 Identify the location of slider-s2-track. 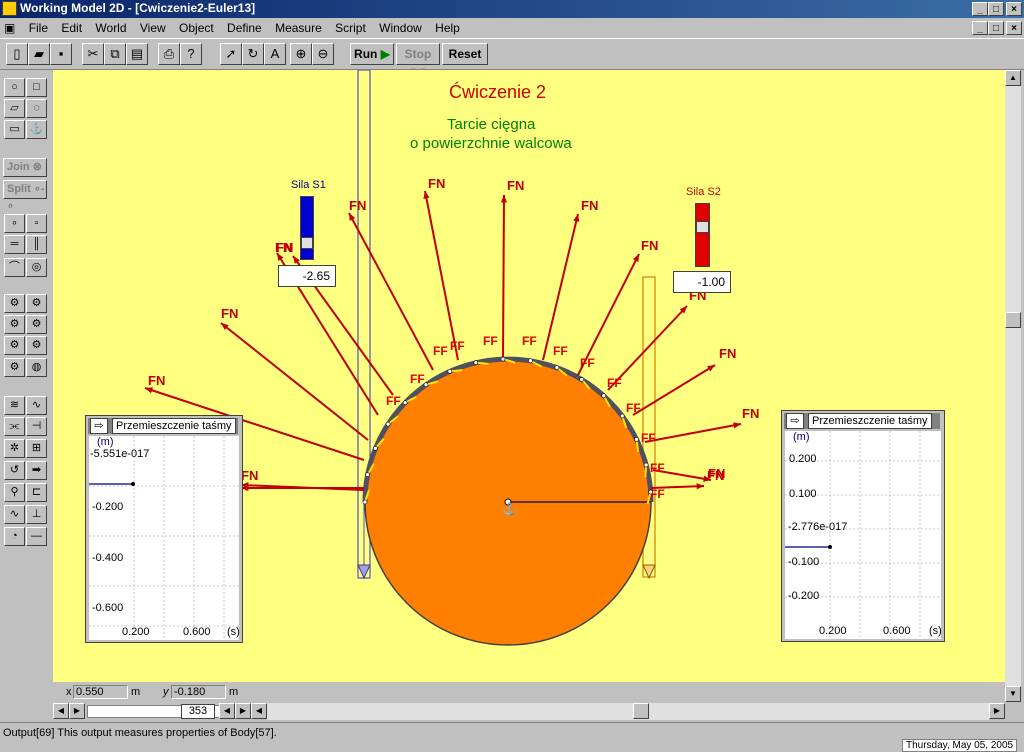
(702, 235).